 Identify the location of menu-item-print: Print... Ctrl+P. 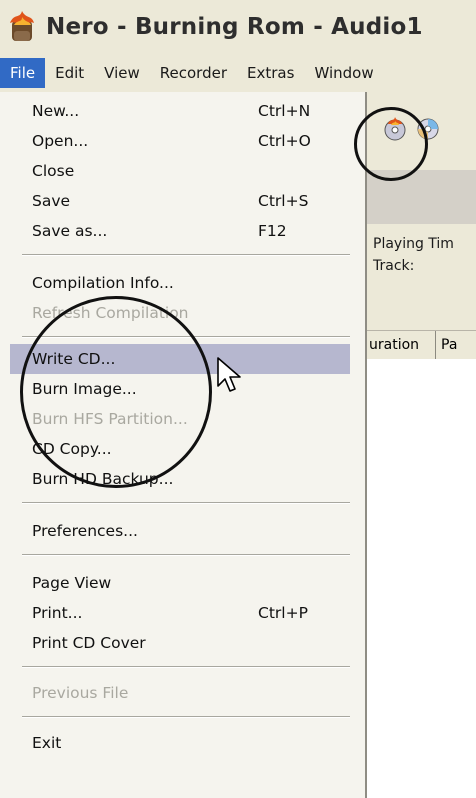
(180, 613).